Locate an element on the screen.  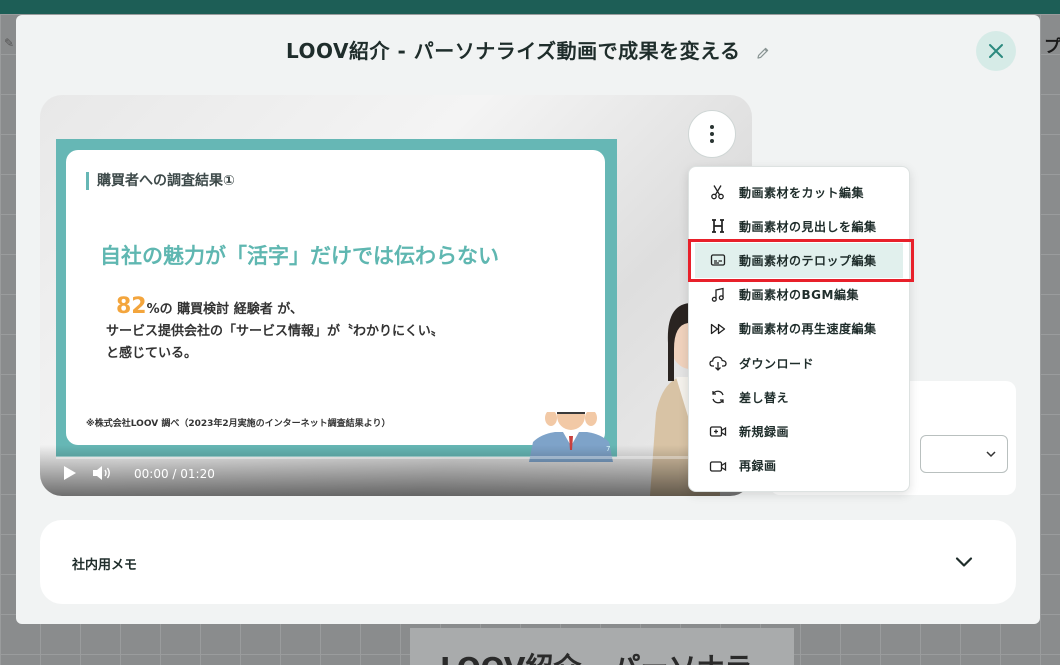
replace-icon is located at coordinates (718, 397).